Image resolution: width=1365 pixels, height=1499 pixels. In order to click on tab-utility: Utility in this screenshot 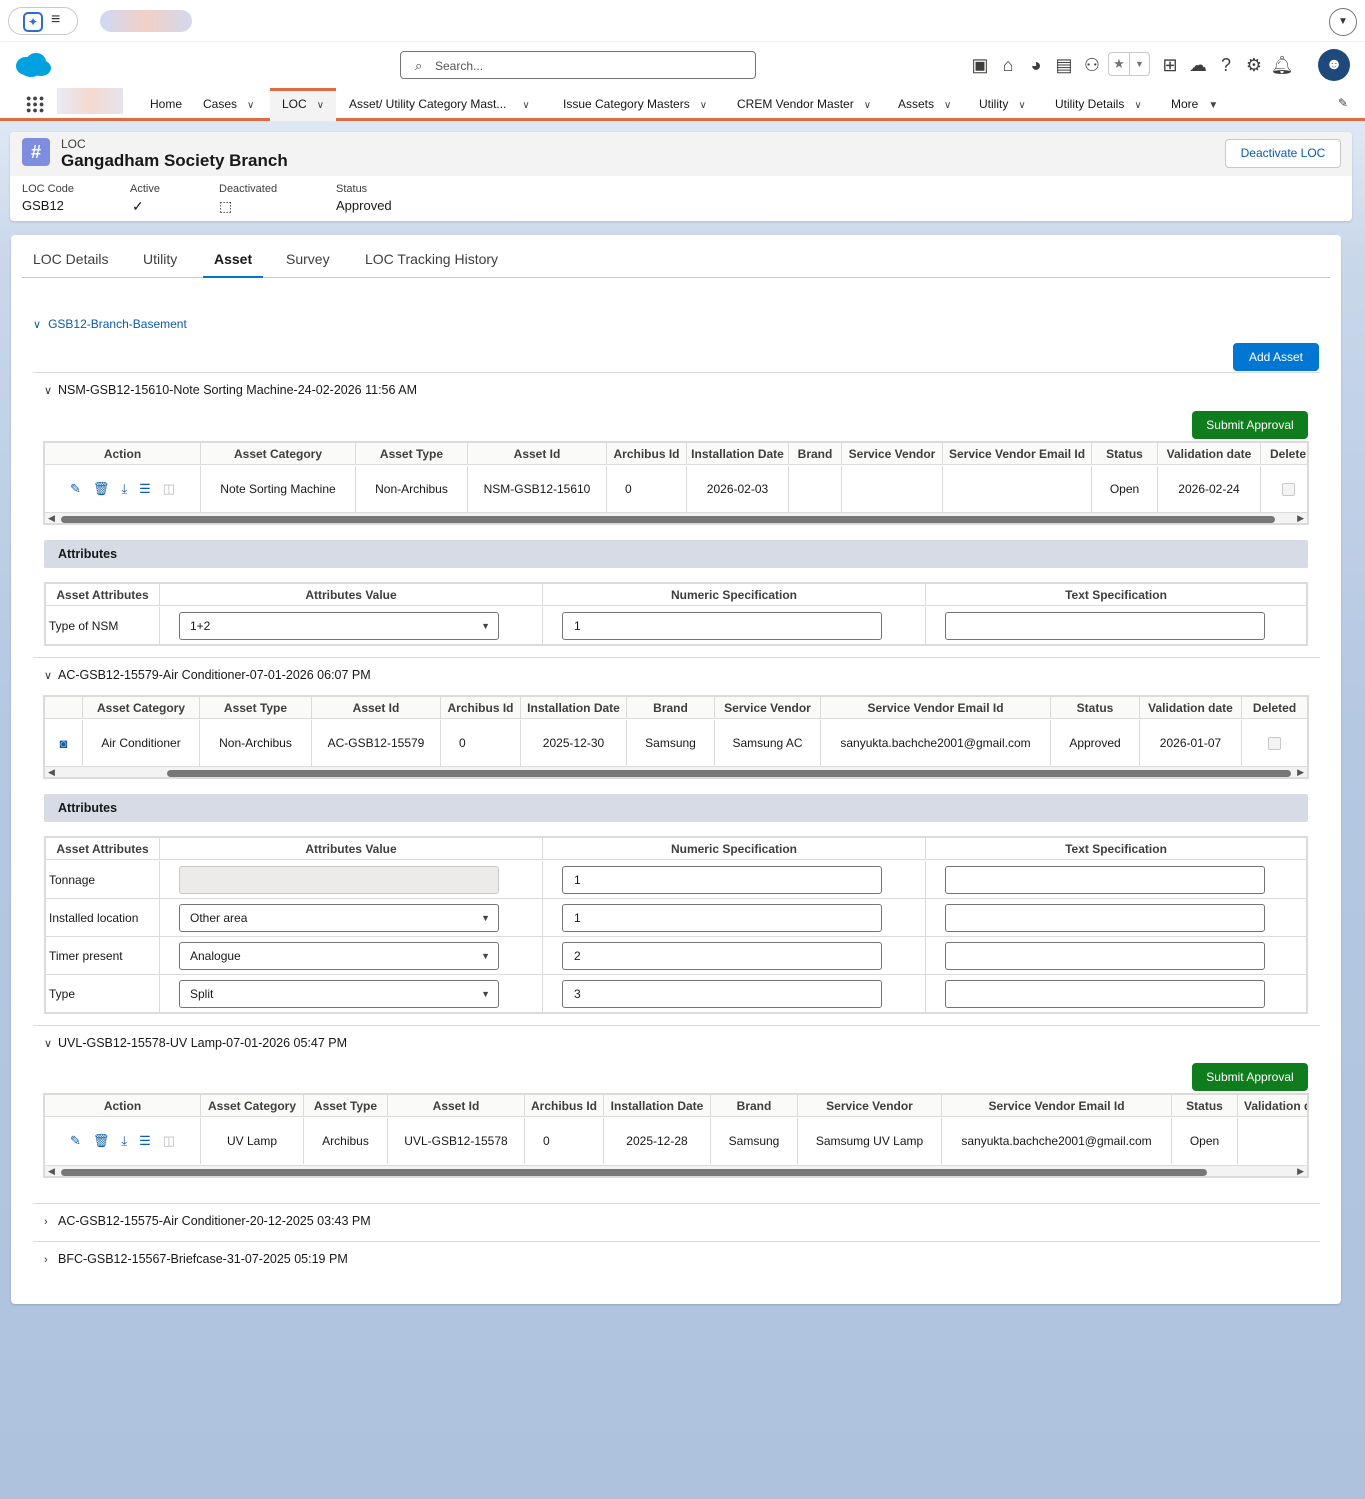, I will do `click(160, 264)`.